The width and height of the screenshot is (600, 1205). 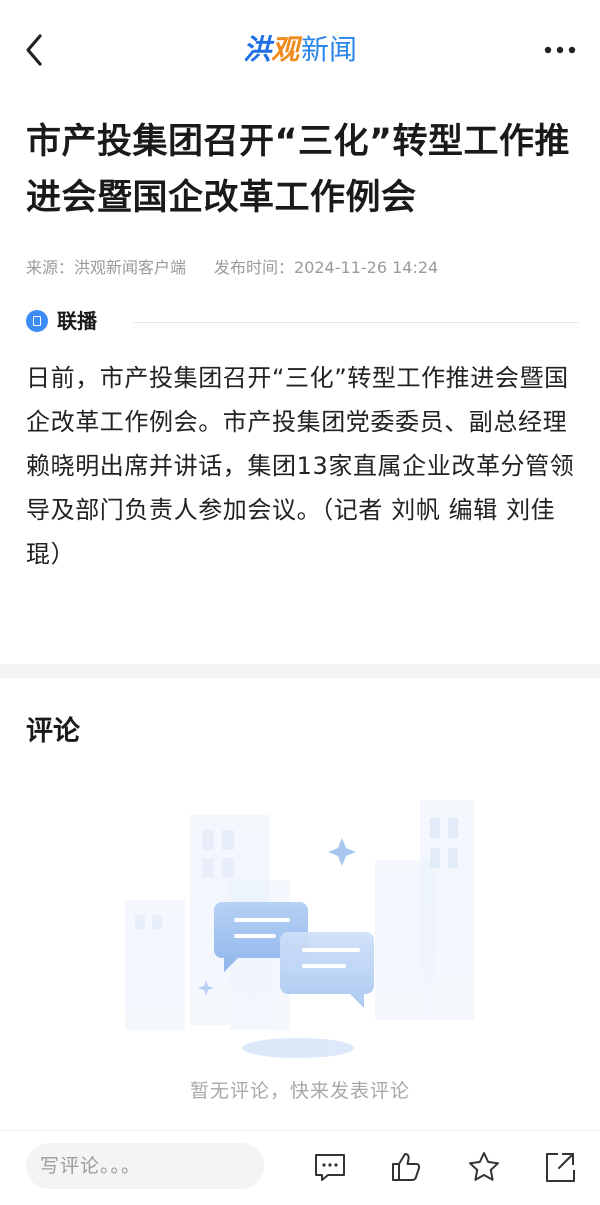 What do you see at coordinates (300, 671) in the screenshot?
I see `section-separator` at bounding box center [300, 671].